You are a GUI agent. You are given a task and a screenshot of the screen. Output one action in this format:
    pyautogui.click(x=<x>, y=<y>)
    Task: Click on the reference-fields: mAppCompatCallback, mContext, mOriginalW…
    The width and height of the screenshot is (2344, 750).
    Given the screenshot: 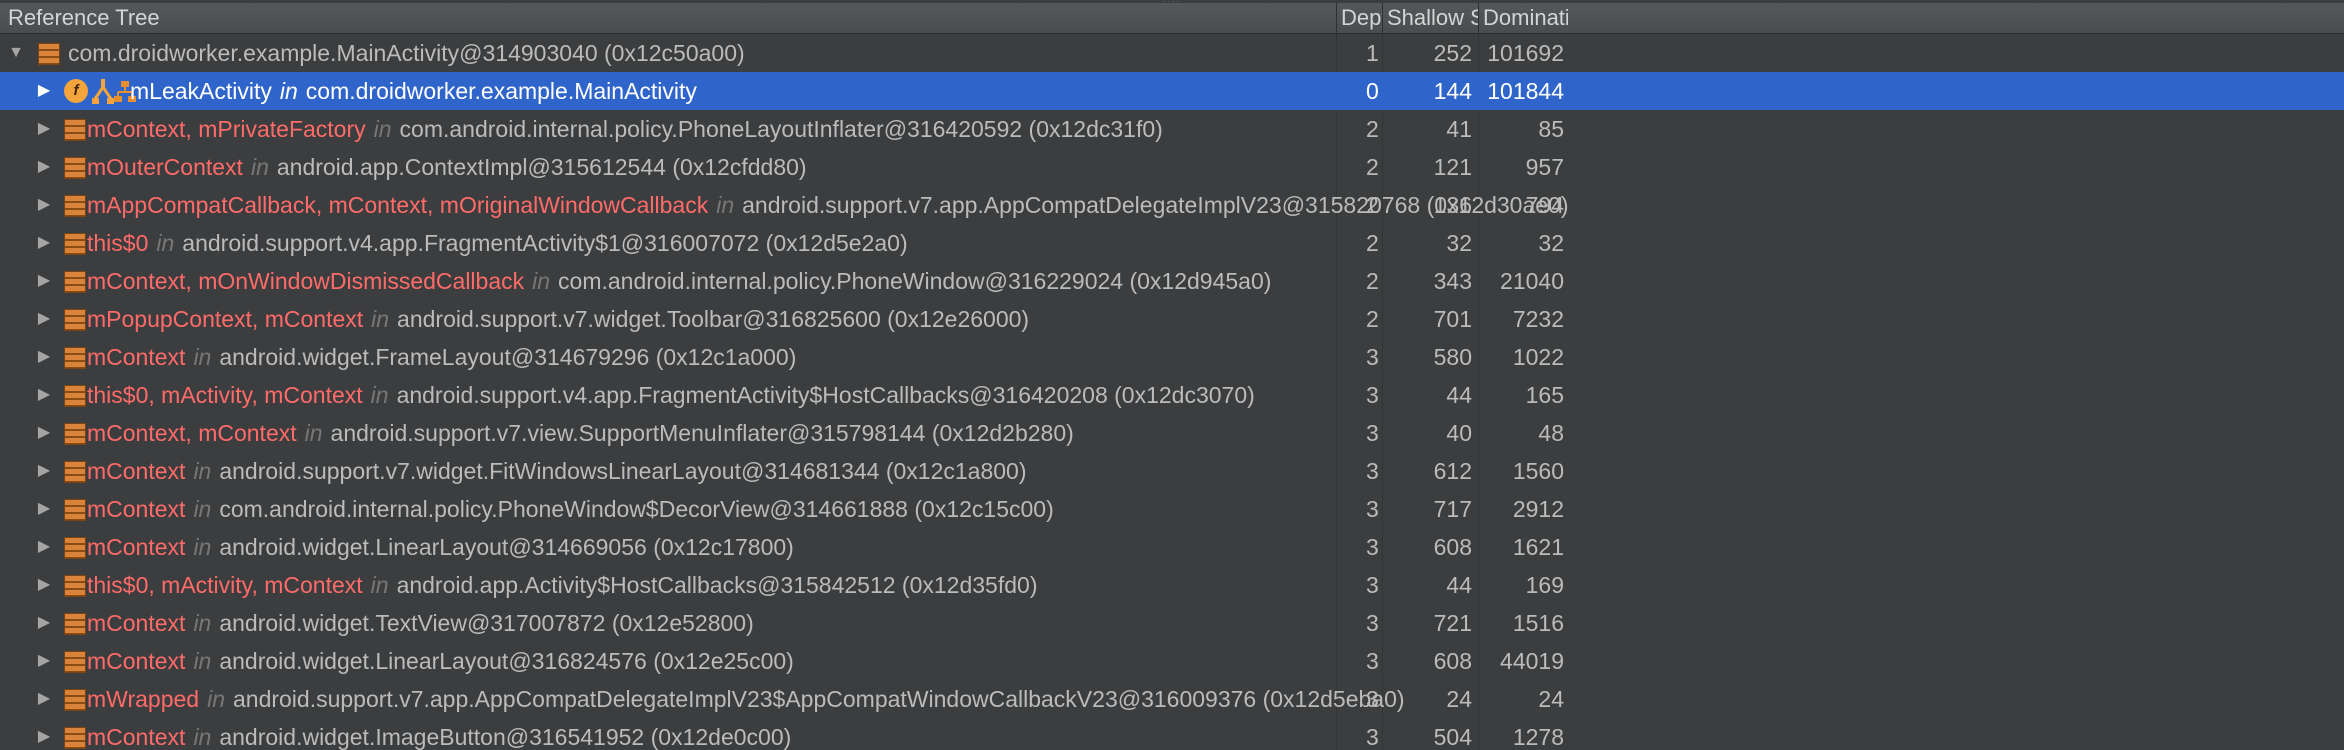 What is the action you would take?
    pyautogui.click(x=398, y=205)
    